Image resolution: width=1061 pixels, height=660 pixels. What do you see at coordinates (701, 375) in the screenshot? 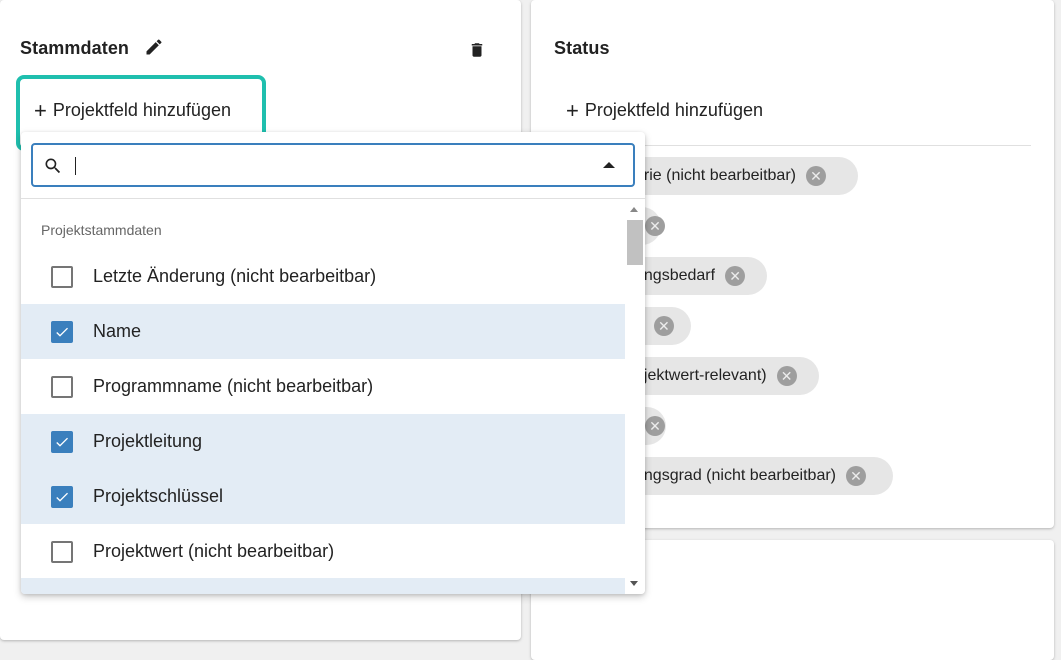
I see `chip-label: ojektwert-relevant)` at bounding box center [701, 375].